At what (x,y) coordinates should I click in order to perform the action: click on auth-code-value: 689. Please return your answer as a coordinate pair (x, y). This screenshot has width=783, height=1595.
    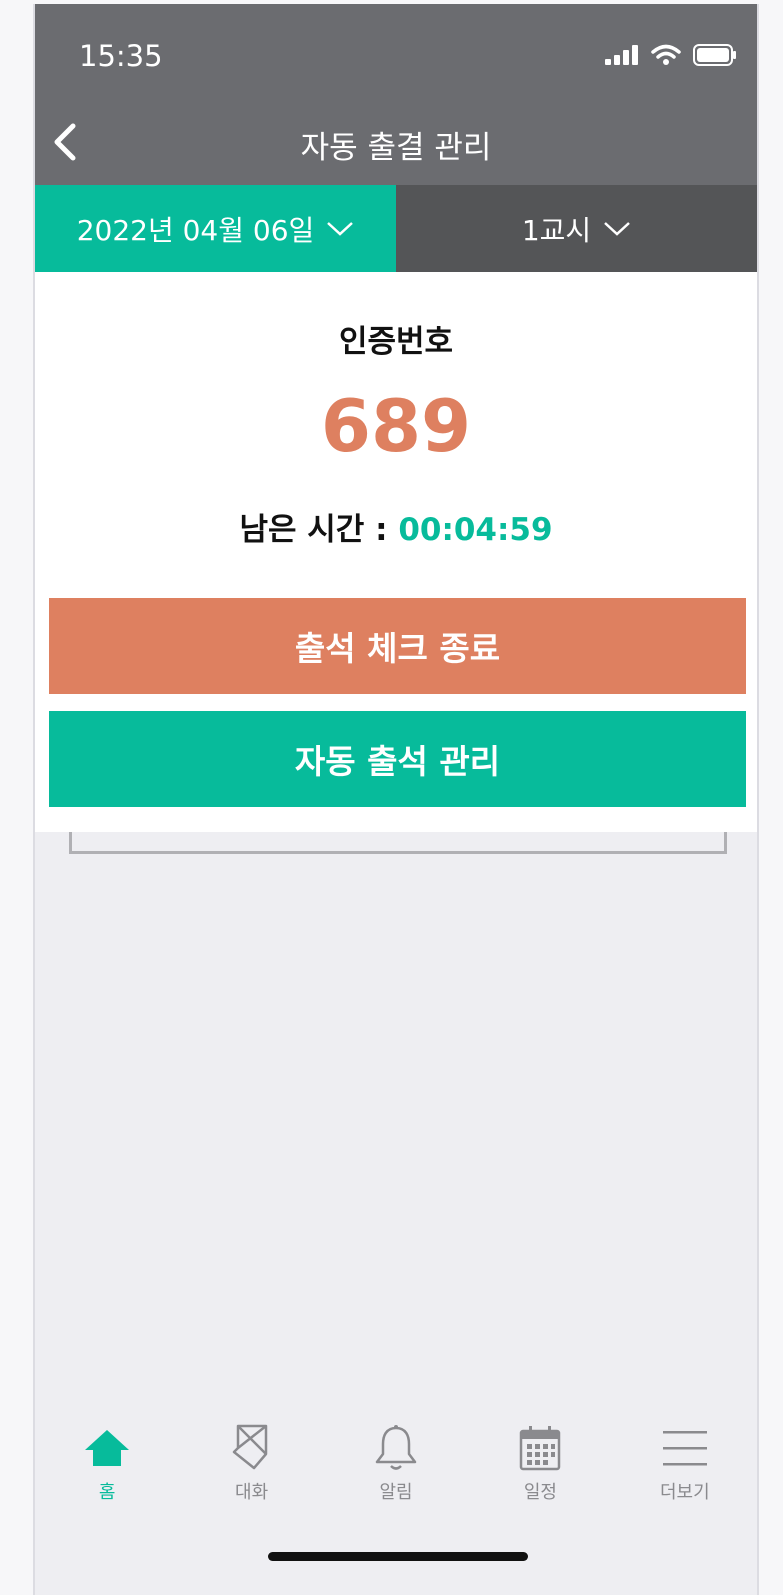
    Looking at the image, I should click on (396, 426).